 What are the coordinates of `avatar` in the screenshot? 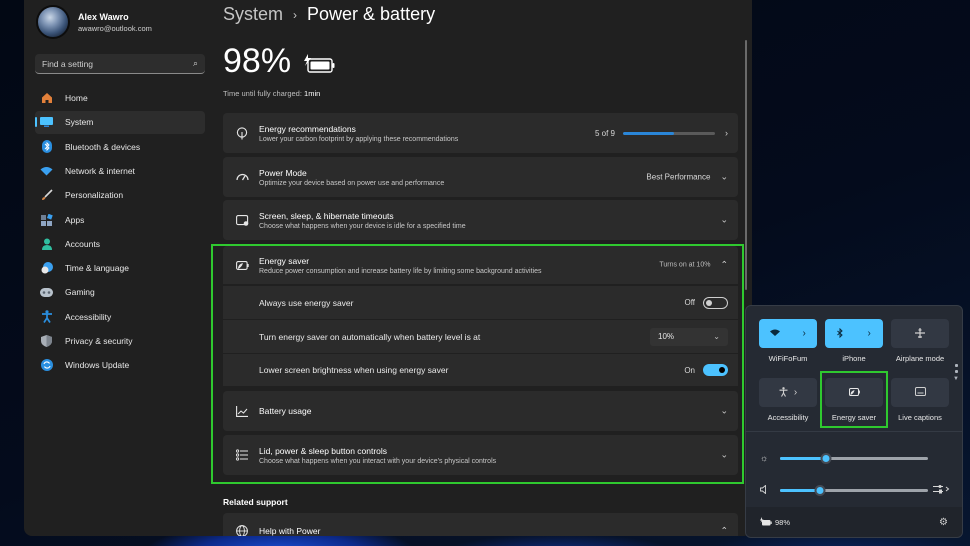 It's located at (53, 22).